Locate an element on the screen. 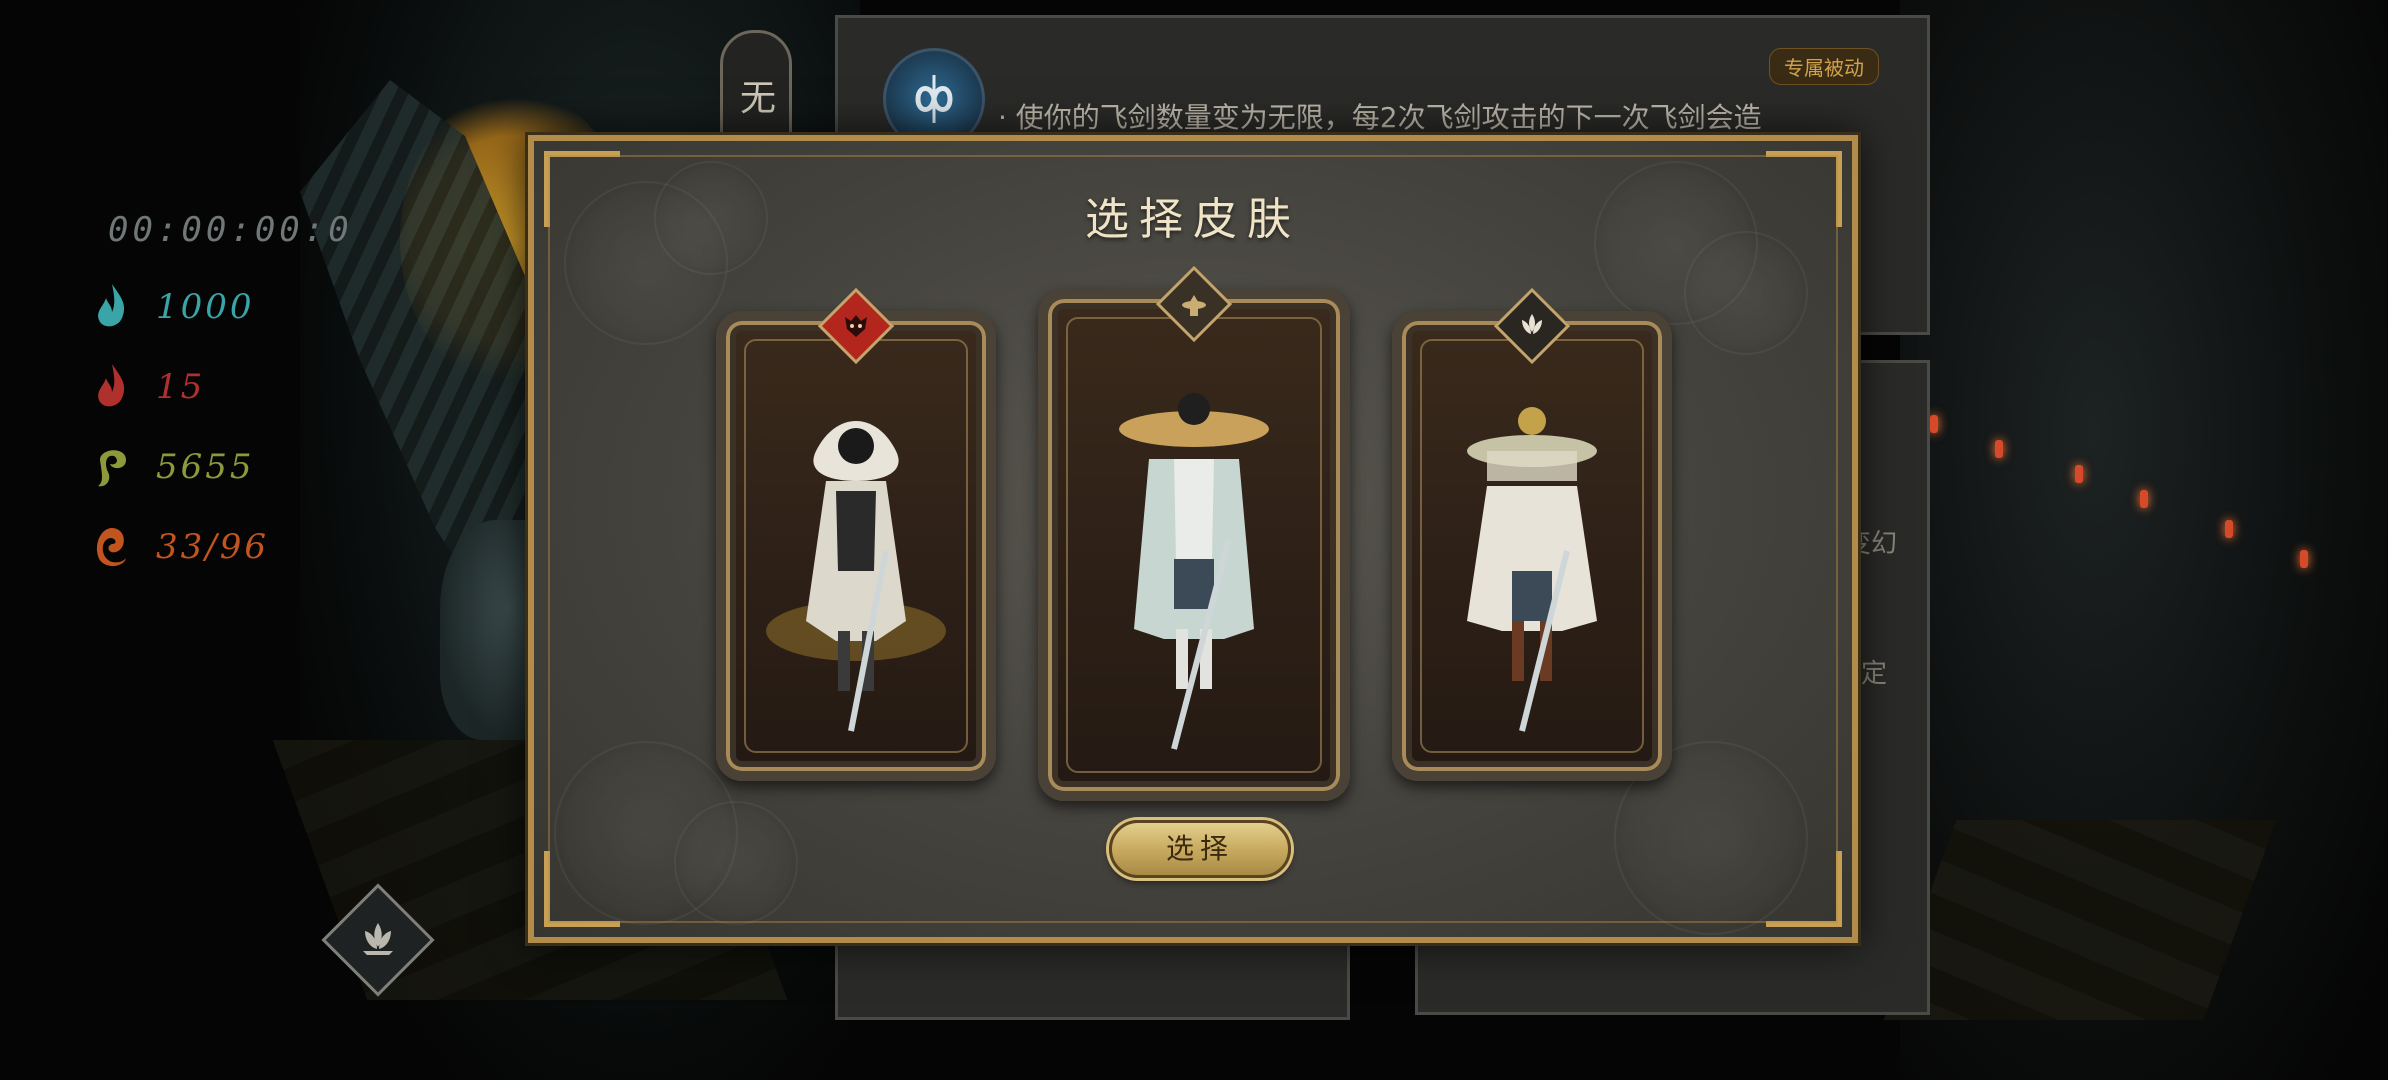  lotus-skill-icon is located at coordinates (378, 939).